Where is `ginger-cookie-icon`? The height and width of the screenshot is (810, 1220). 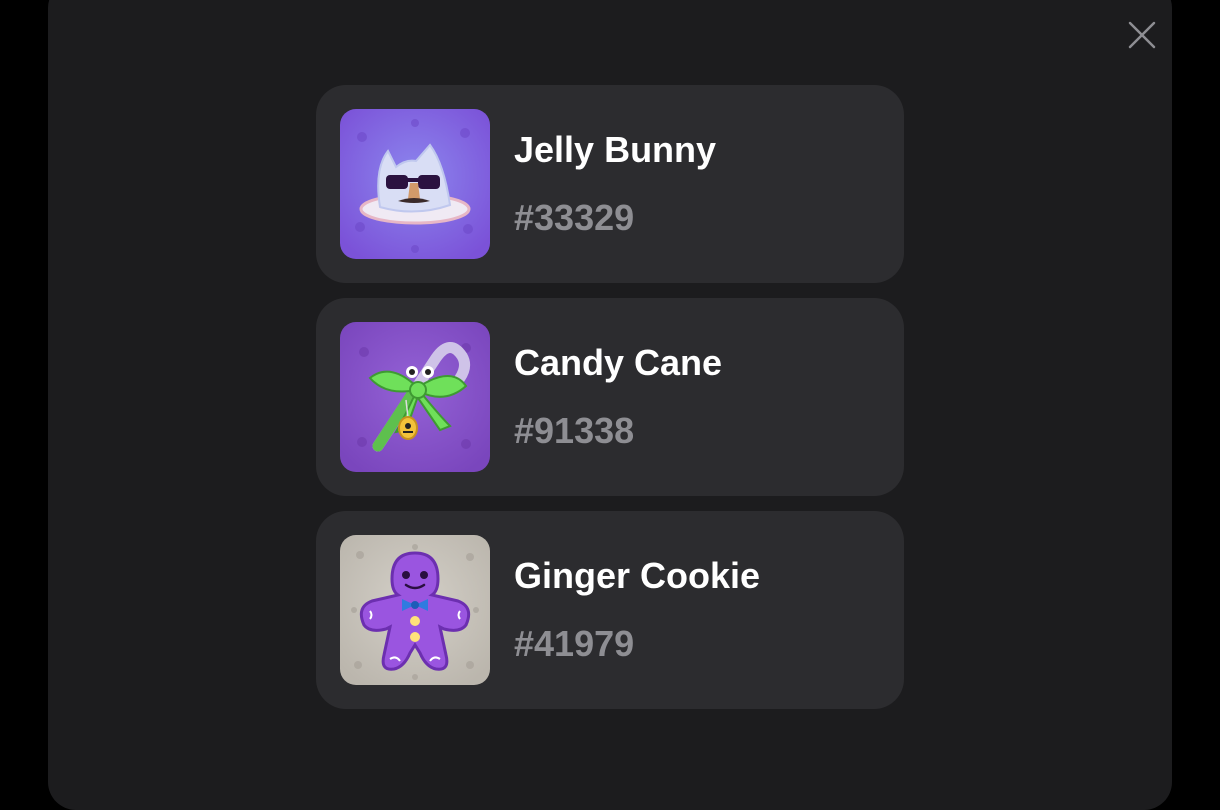
ginger-cookie-icon is located at coordinates (415, 610).